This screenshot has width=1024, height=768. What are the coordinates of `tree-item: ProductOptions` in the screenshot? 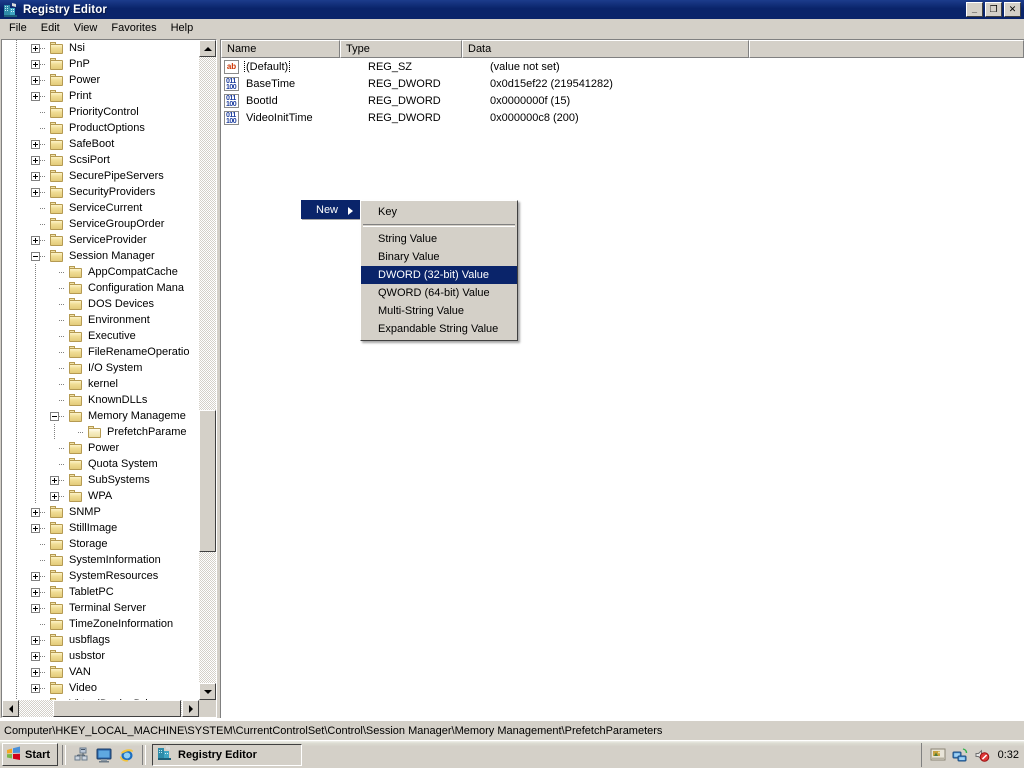 It's located at (101, 128).